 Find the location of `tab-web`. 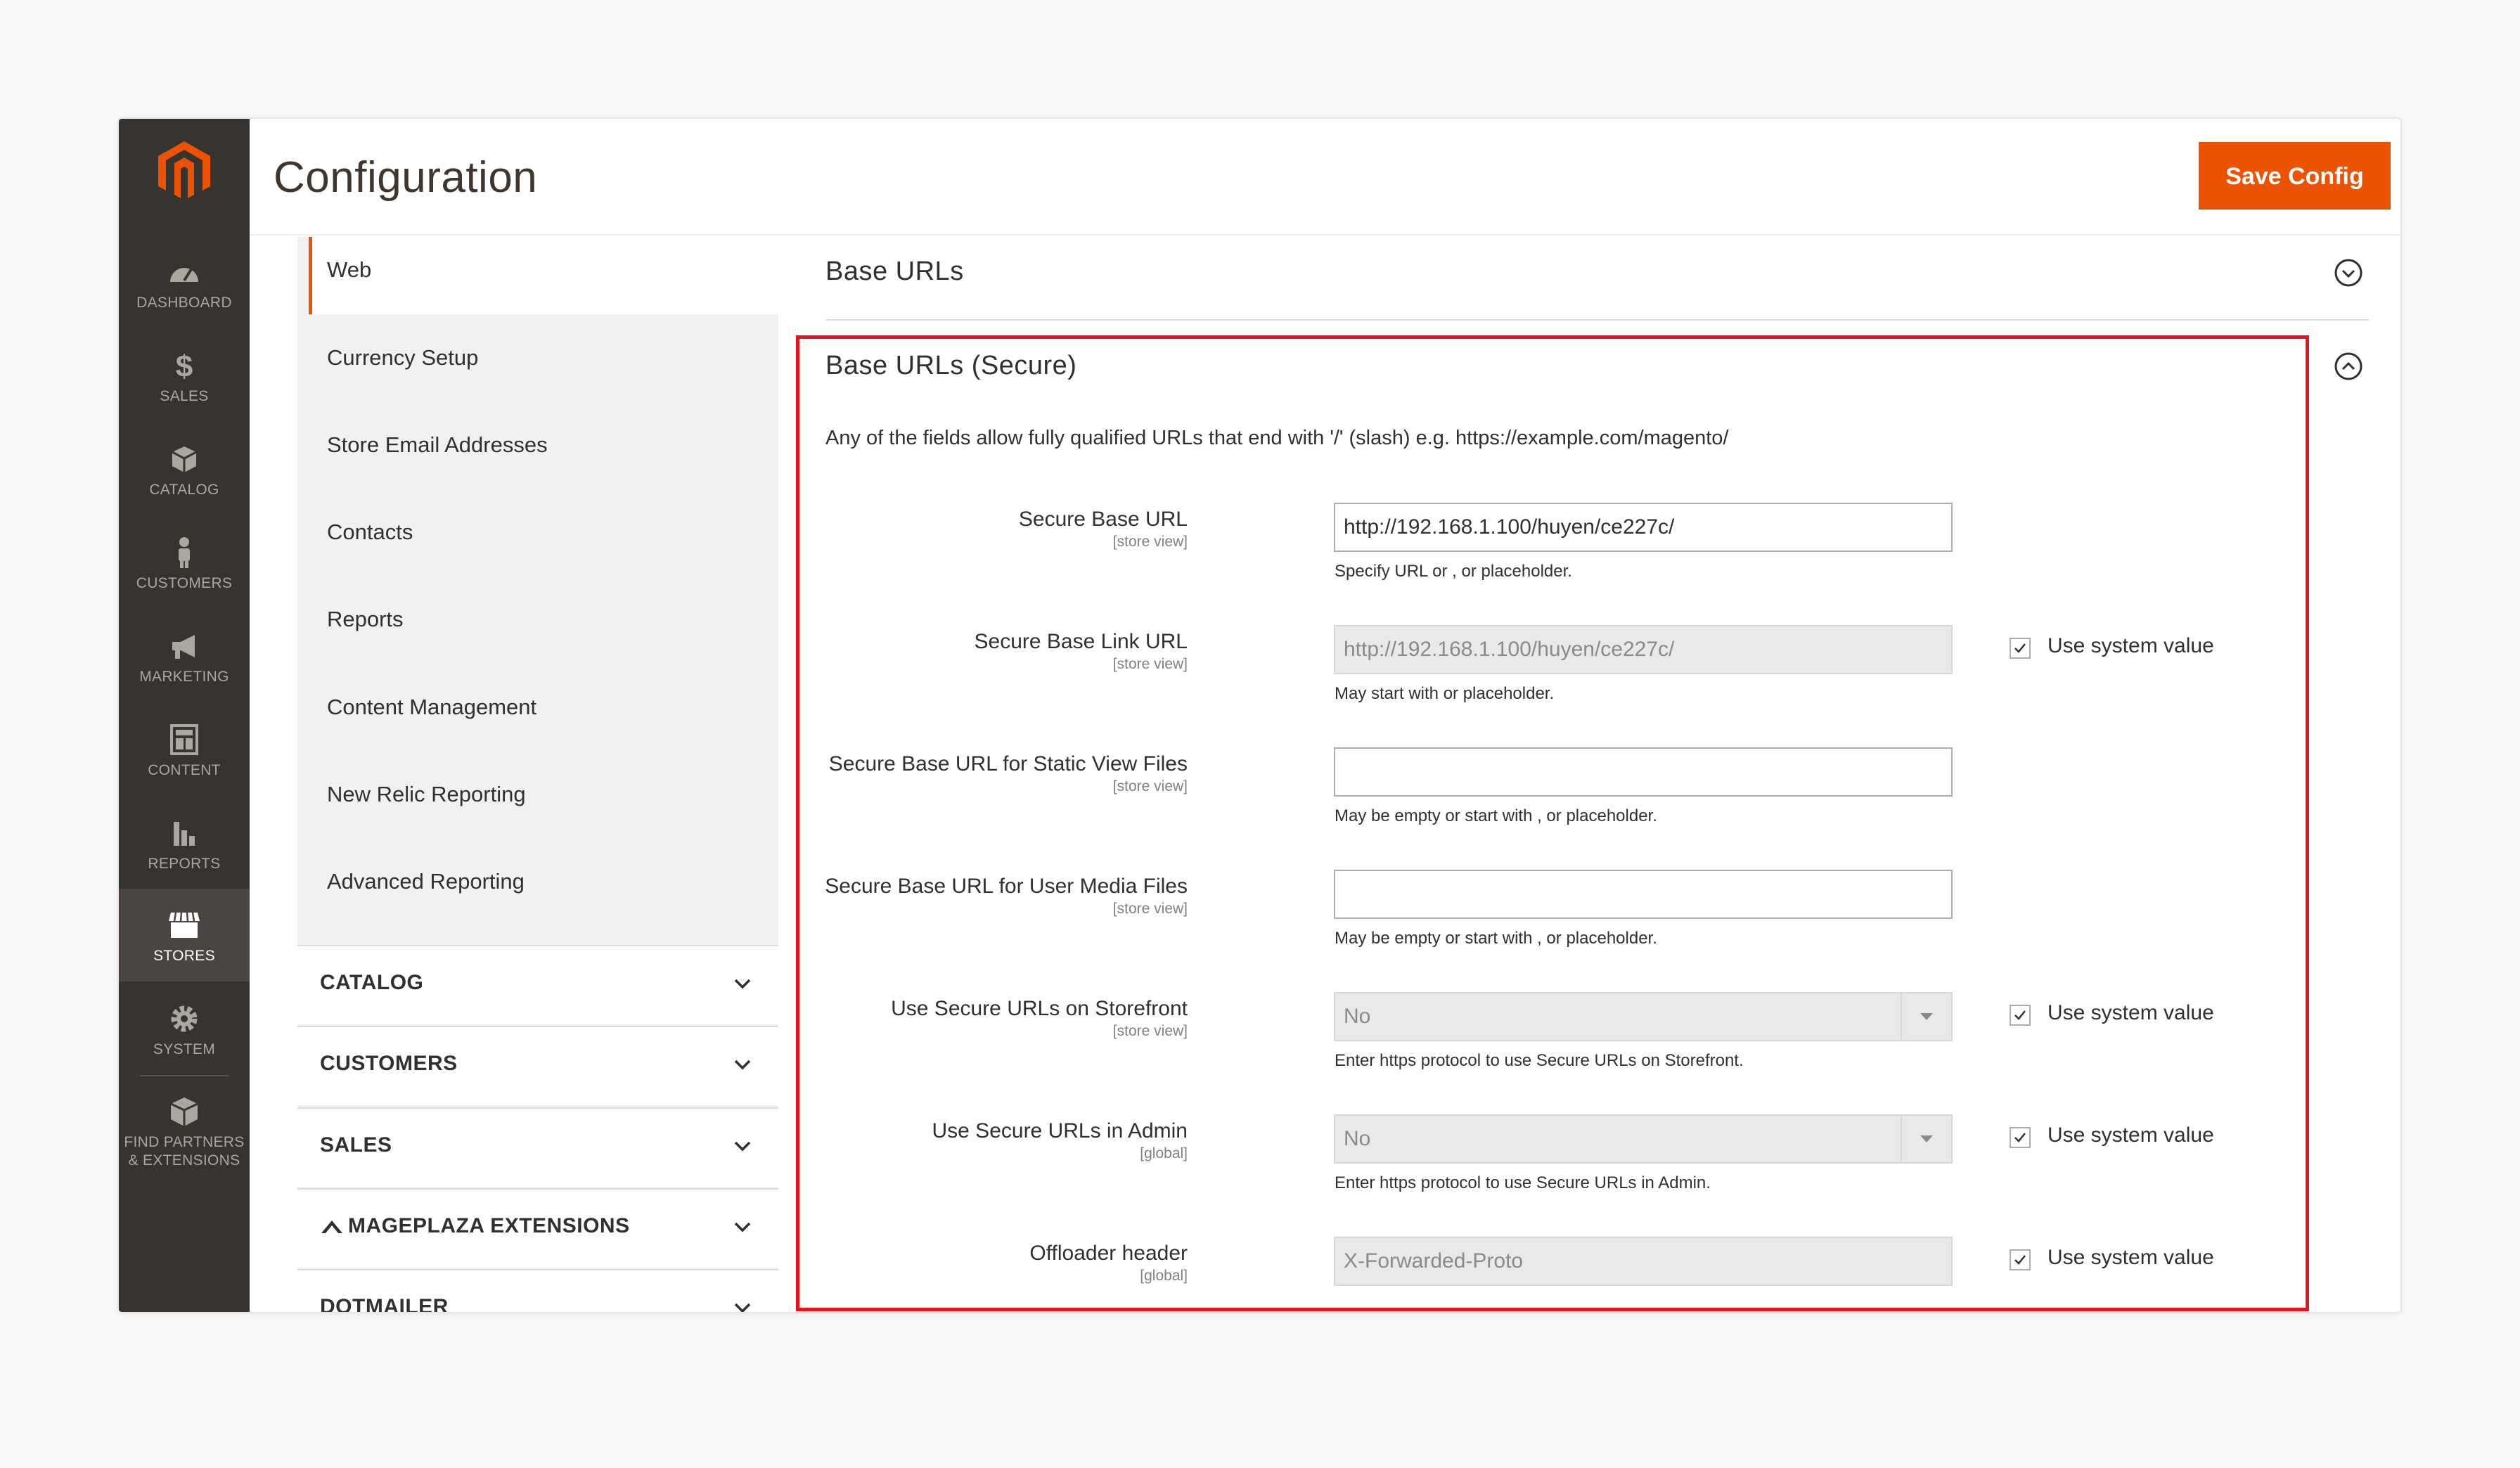

tab-web is located at coordinates (543, 275).